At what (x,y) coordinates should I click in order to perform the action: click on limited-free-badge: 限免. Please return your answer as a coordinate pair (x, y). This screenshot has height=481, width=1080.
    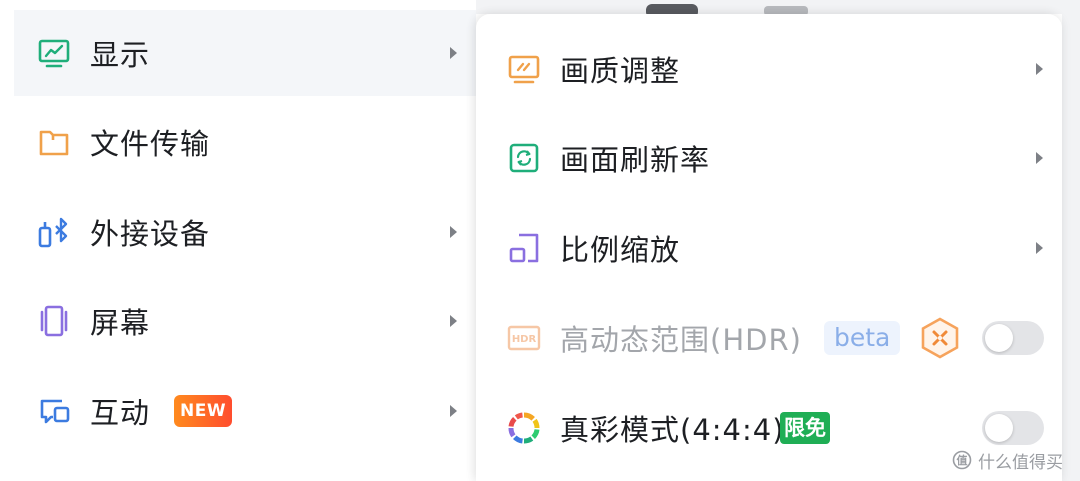
    Looking at the image, I should click on (805, 428).